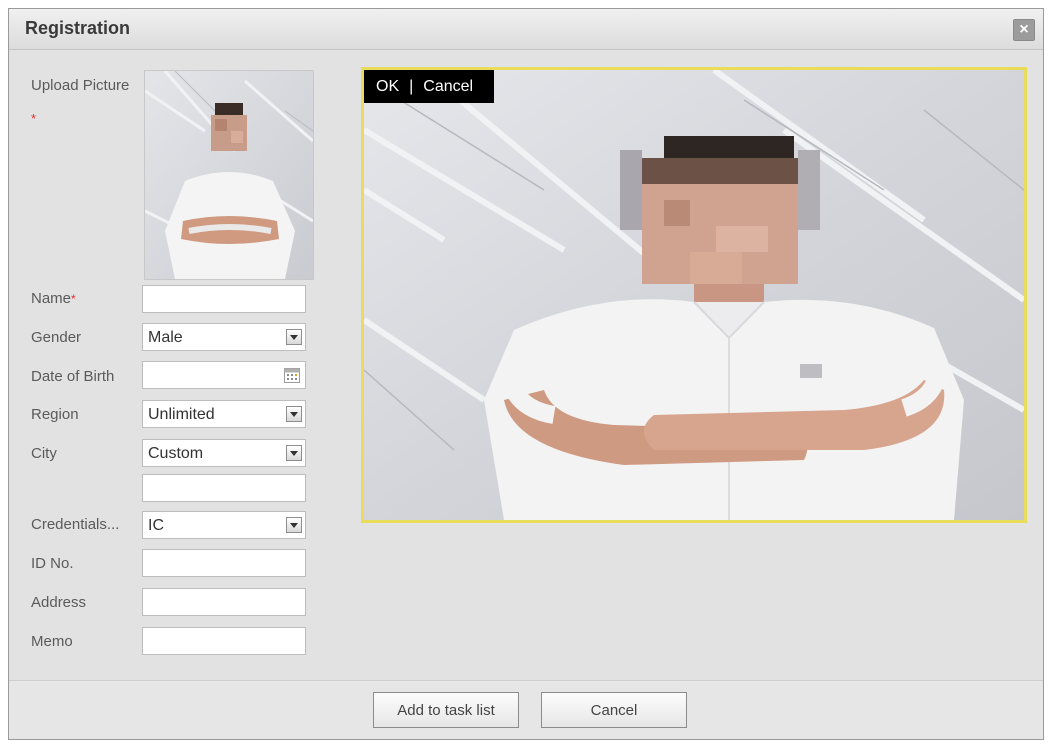  Describe the element at coordinates (224, 414) in the screenshot. I see `region-select: Unlimited` at that location.